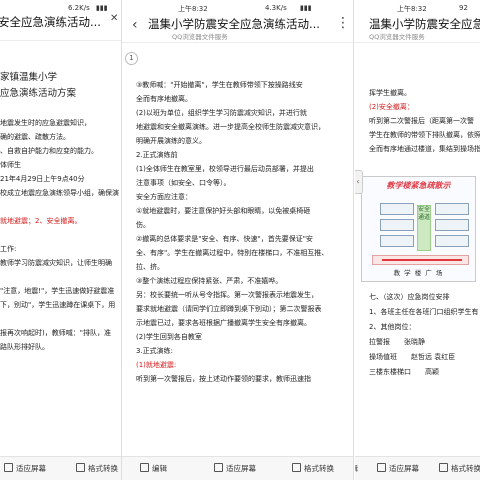 This screenshot has width=480, height=480. I want to click on close-icon: ✕, so click(114, 19).